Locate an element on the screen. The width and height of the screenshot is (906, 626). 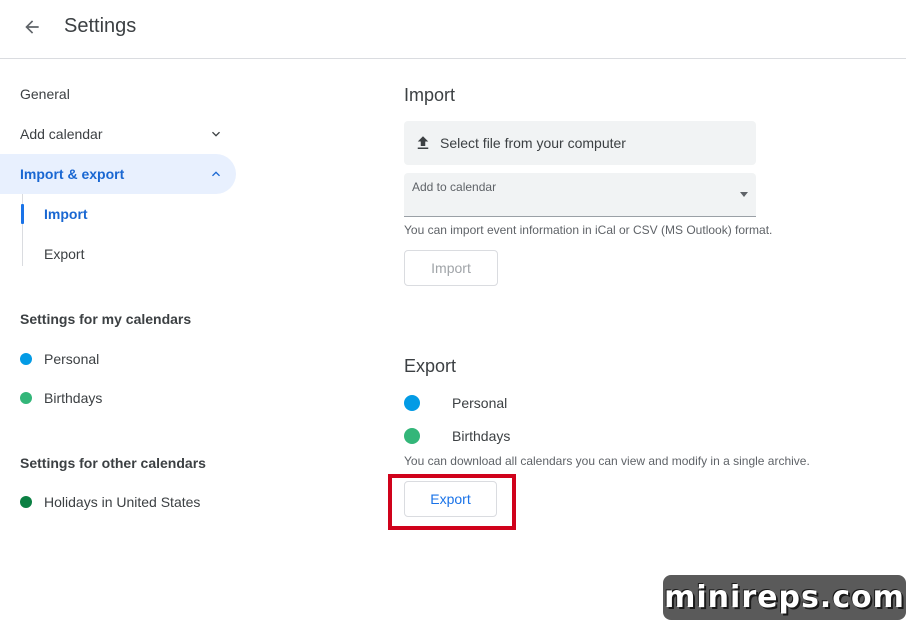
watermark: minireps.com is located at coordinates (784, 597).